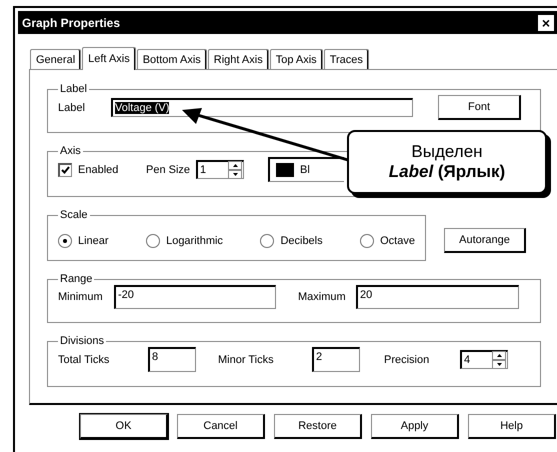 The width and height of the screenshot is (557, 452). Describe the element at coordinates (194, 240) in the screenshot. I see `radio-label: Logarithmic` at that location.